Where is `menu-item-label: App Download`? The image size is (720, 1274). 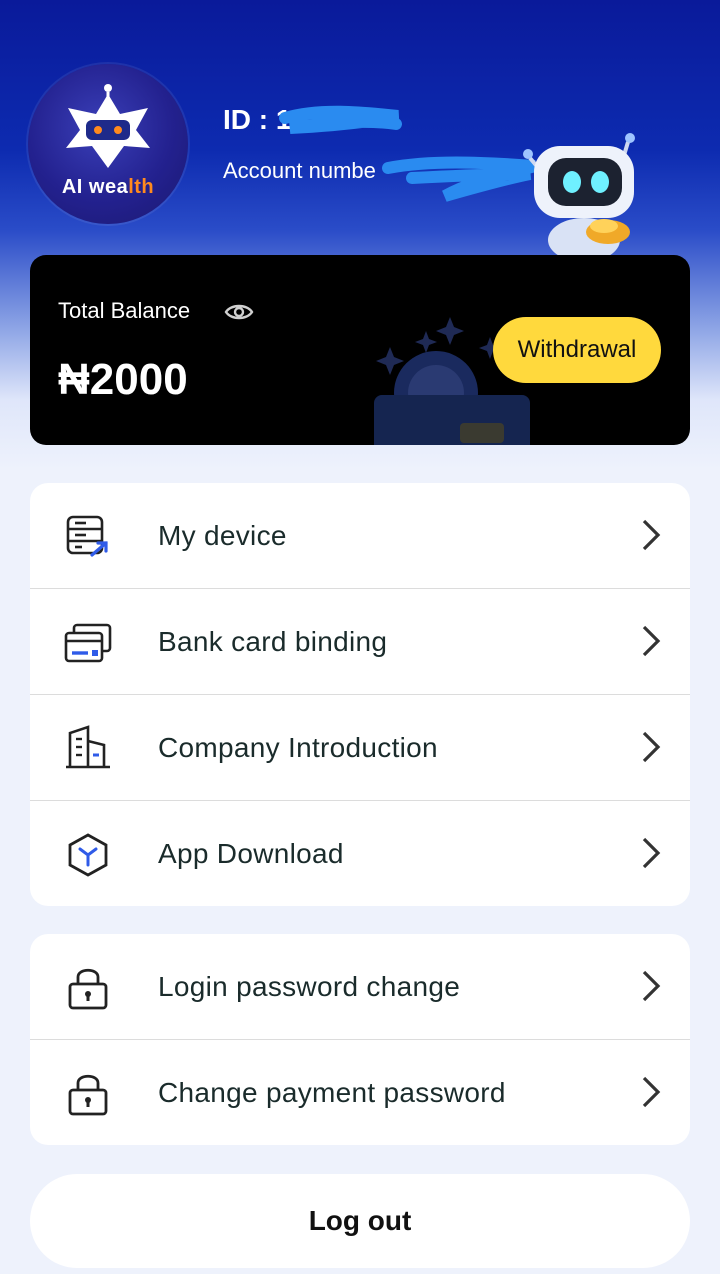
menu-item-label: App Download is located at coordinates (251, 853).